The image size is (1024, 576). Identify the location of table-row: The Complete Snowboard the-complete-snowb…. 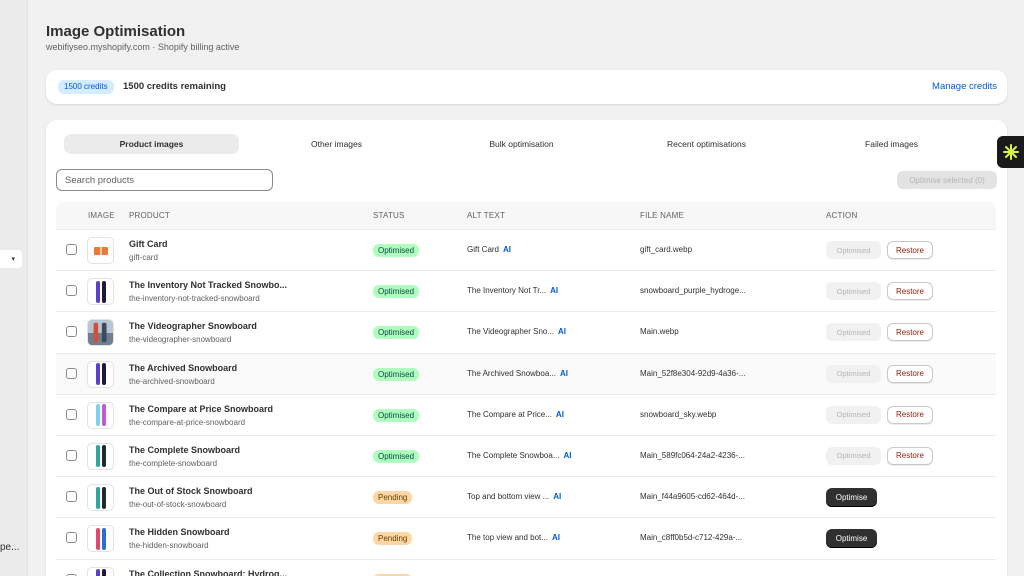
(526, 456).